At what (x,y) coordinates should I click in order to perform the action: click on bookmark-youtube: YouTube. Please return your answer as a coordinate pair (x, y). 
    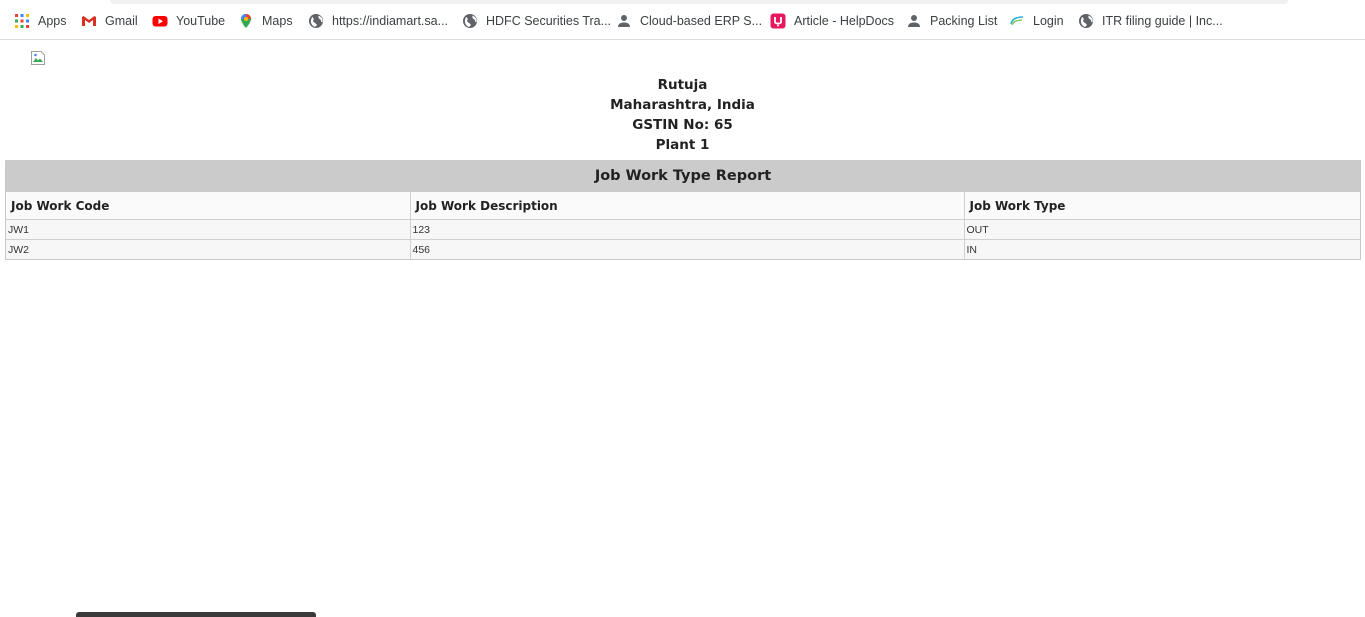
    Looking at the image, I should click on (188, 21).